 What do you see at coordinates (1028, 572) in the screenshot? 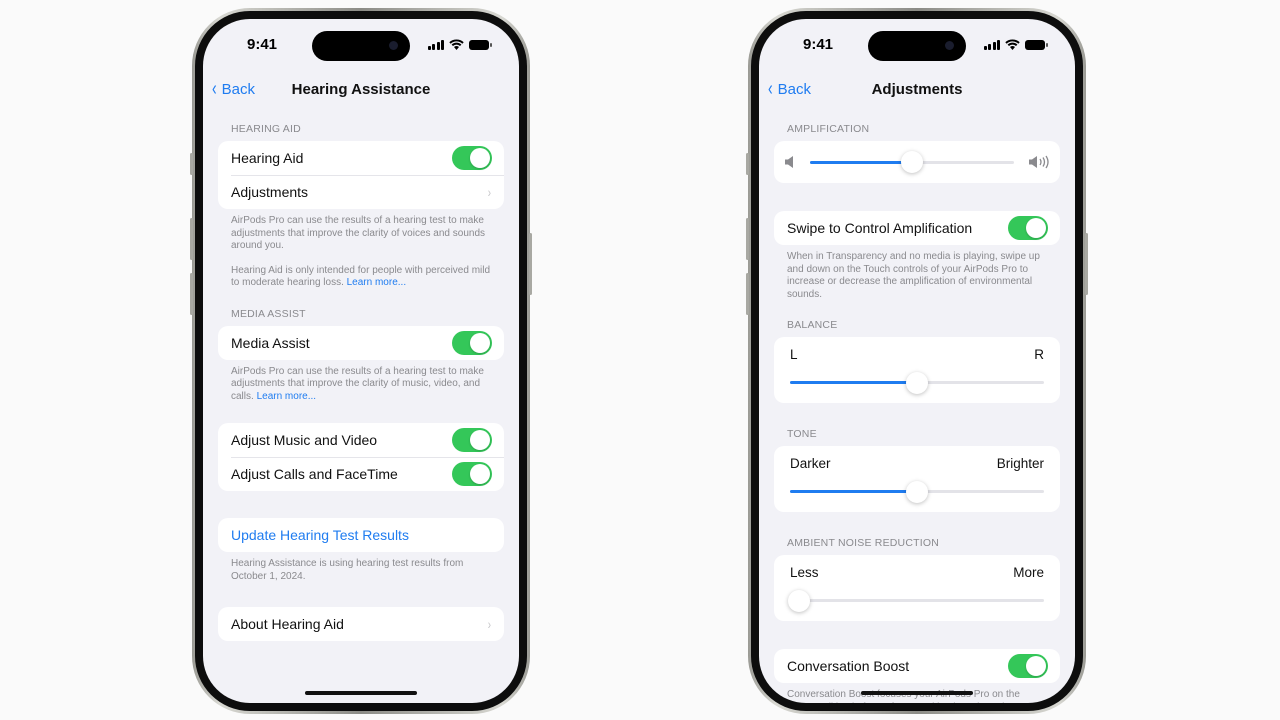
I see `ambient-noise-right-label: More` at bounding box center [1028, 572].